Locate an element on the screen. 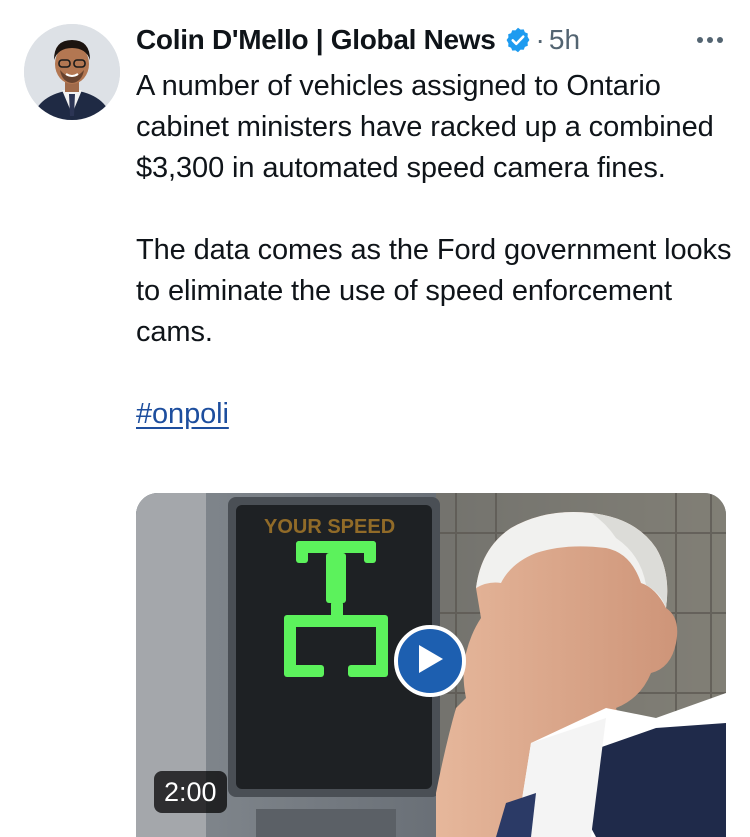  verified-badge-icon is located at coordinates (518, 40).